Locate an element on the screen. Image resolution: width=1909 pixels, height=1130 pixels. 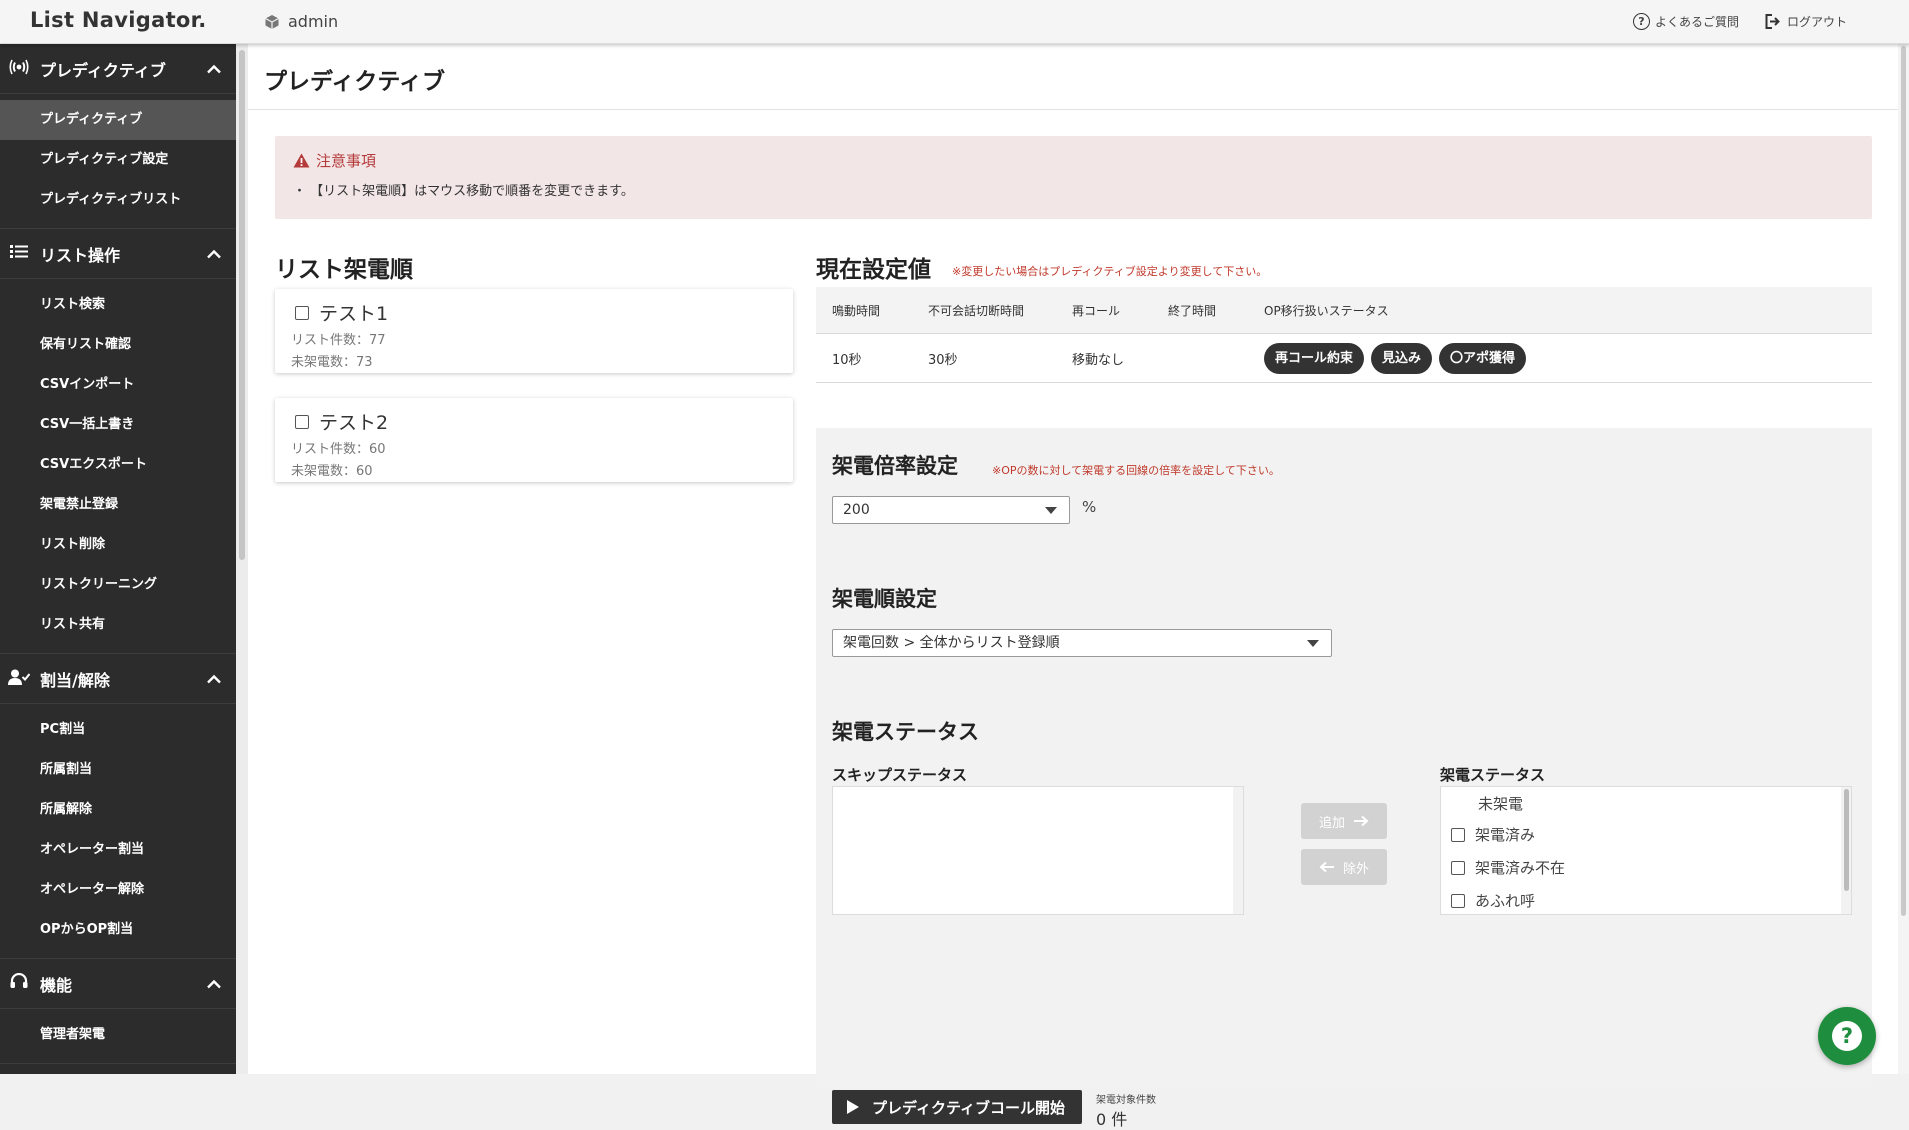
cube-icon is located at coordinates (272, 21).